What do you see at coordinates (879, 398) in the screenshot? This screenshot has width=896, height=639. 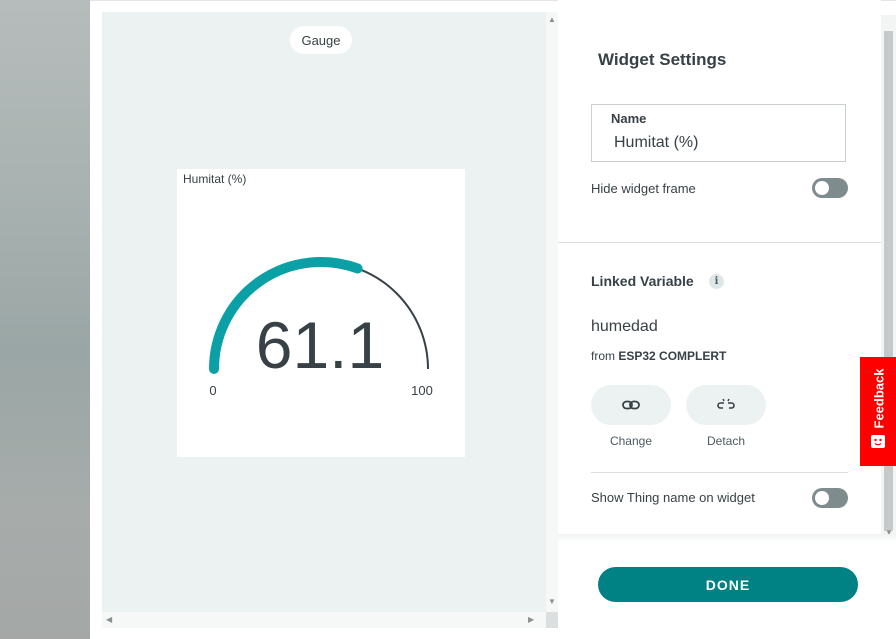 I see `feedback-label: Feedback` at bounding box center [879, 398].